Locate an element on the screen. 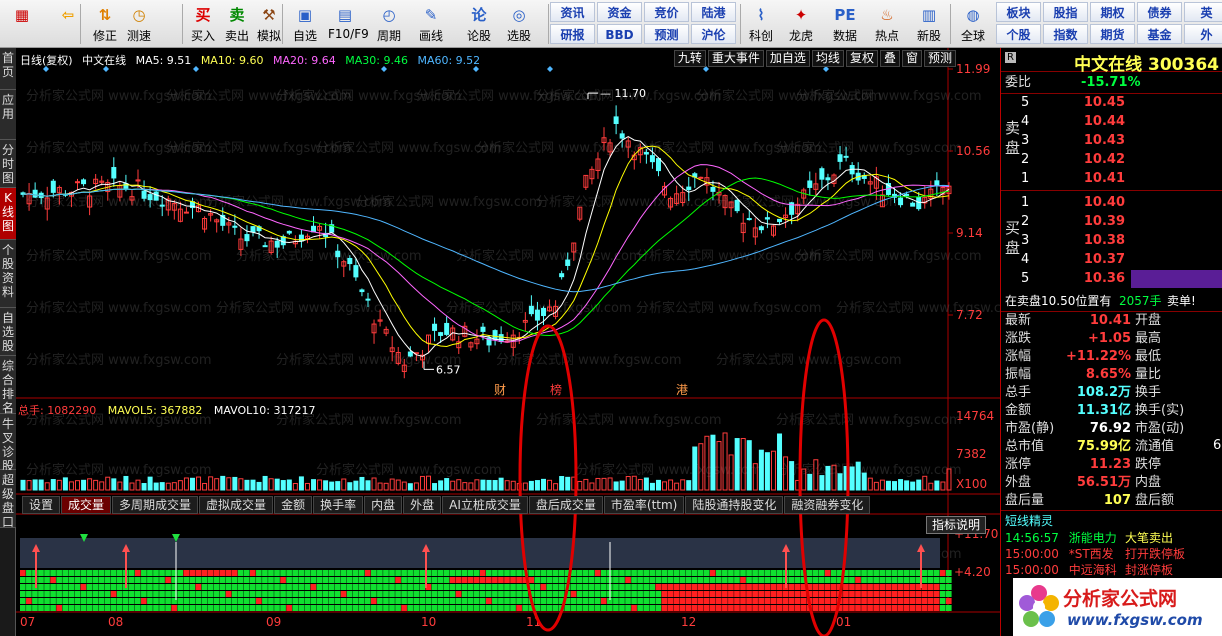  indicator-tab-9: 盘后成交量 is located at coordinates (565, 505).